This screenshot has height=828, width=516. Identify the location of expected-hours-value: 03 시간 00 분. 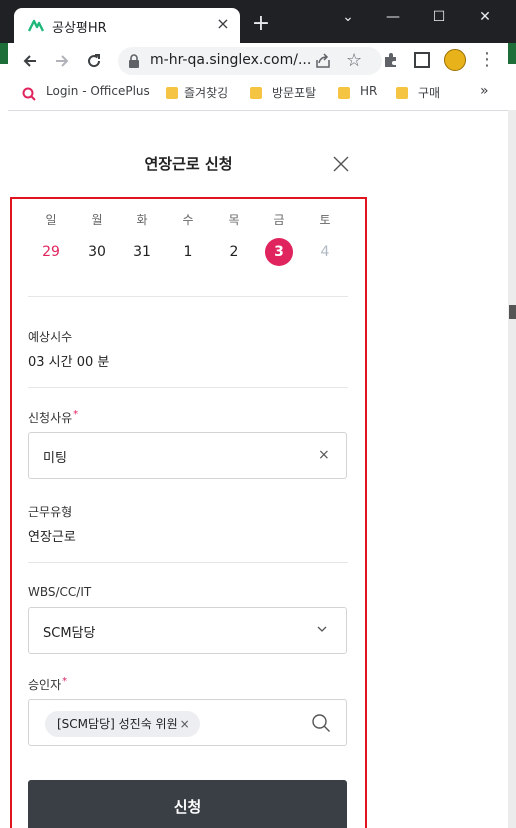
(69, 362).